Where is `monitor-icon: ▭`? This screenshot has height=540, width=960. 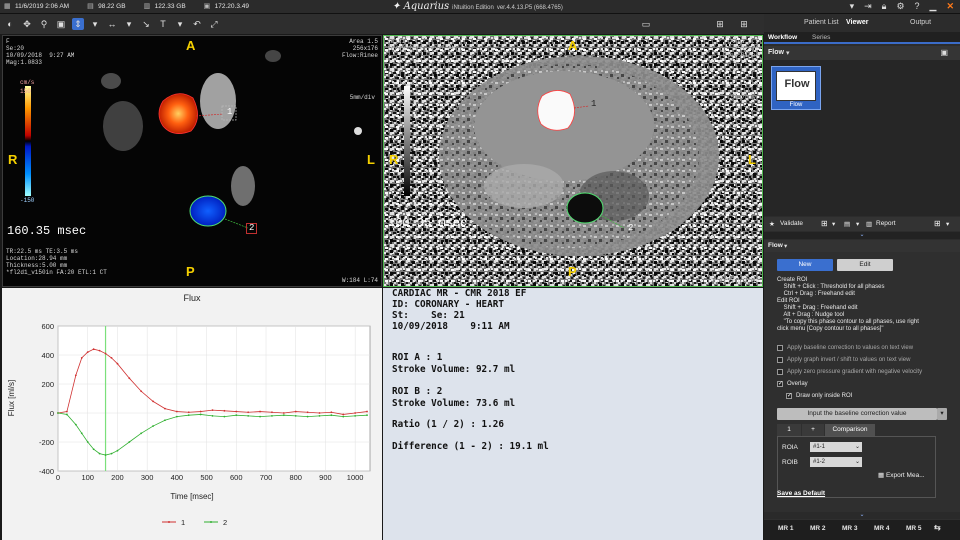
monitor-icon: ▭ is located at coordinates (646, 24).